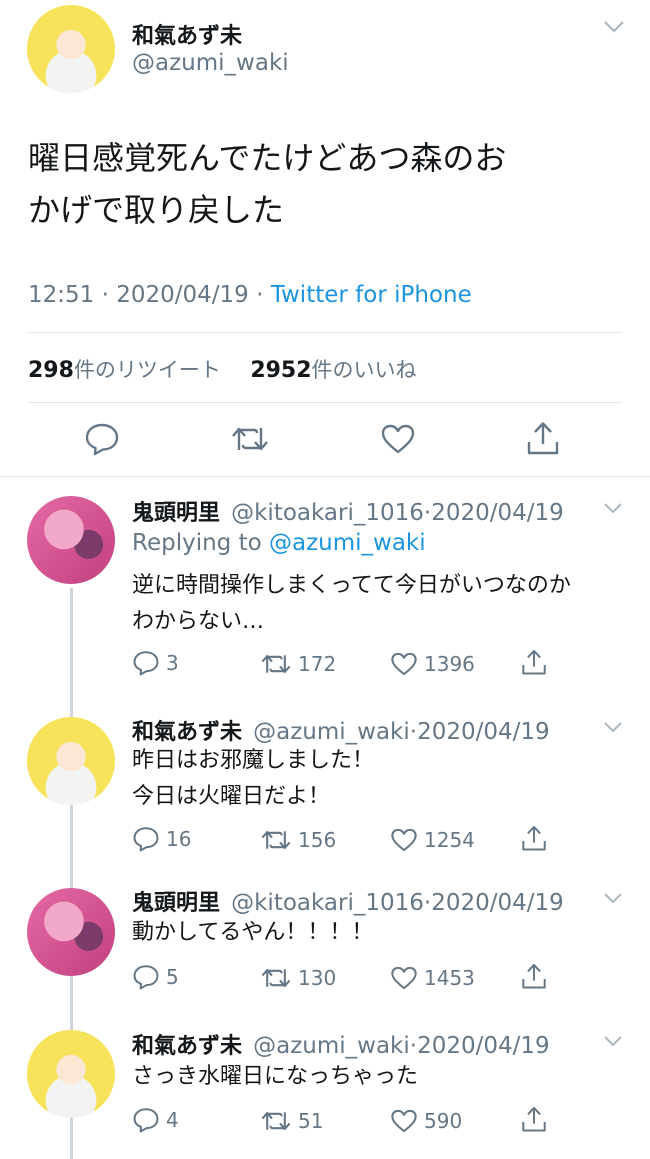  I want to click on reply-button, so click(102, 439).